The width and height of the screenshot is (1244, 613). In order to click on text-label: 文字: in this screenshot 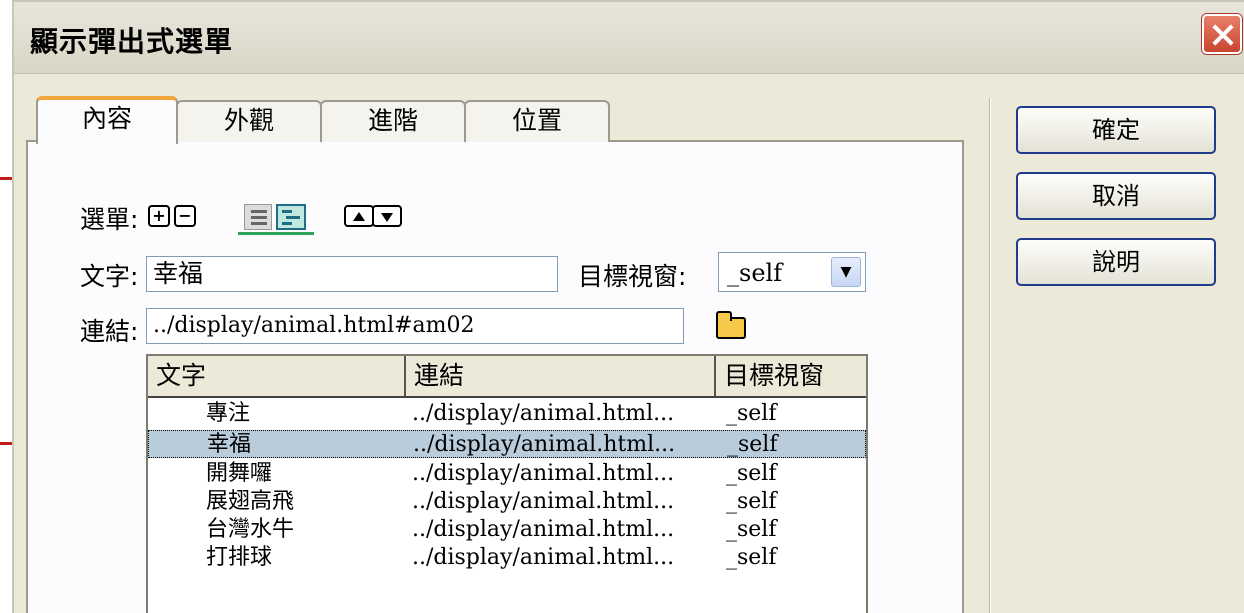, I will do `click(109, 276)`.